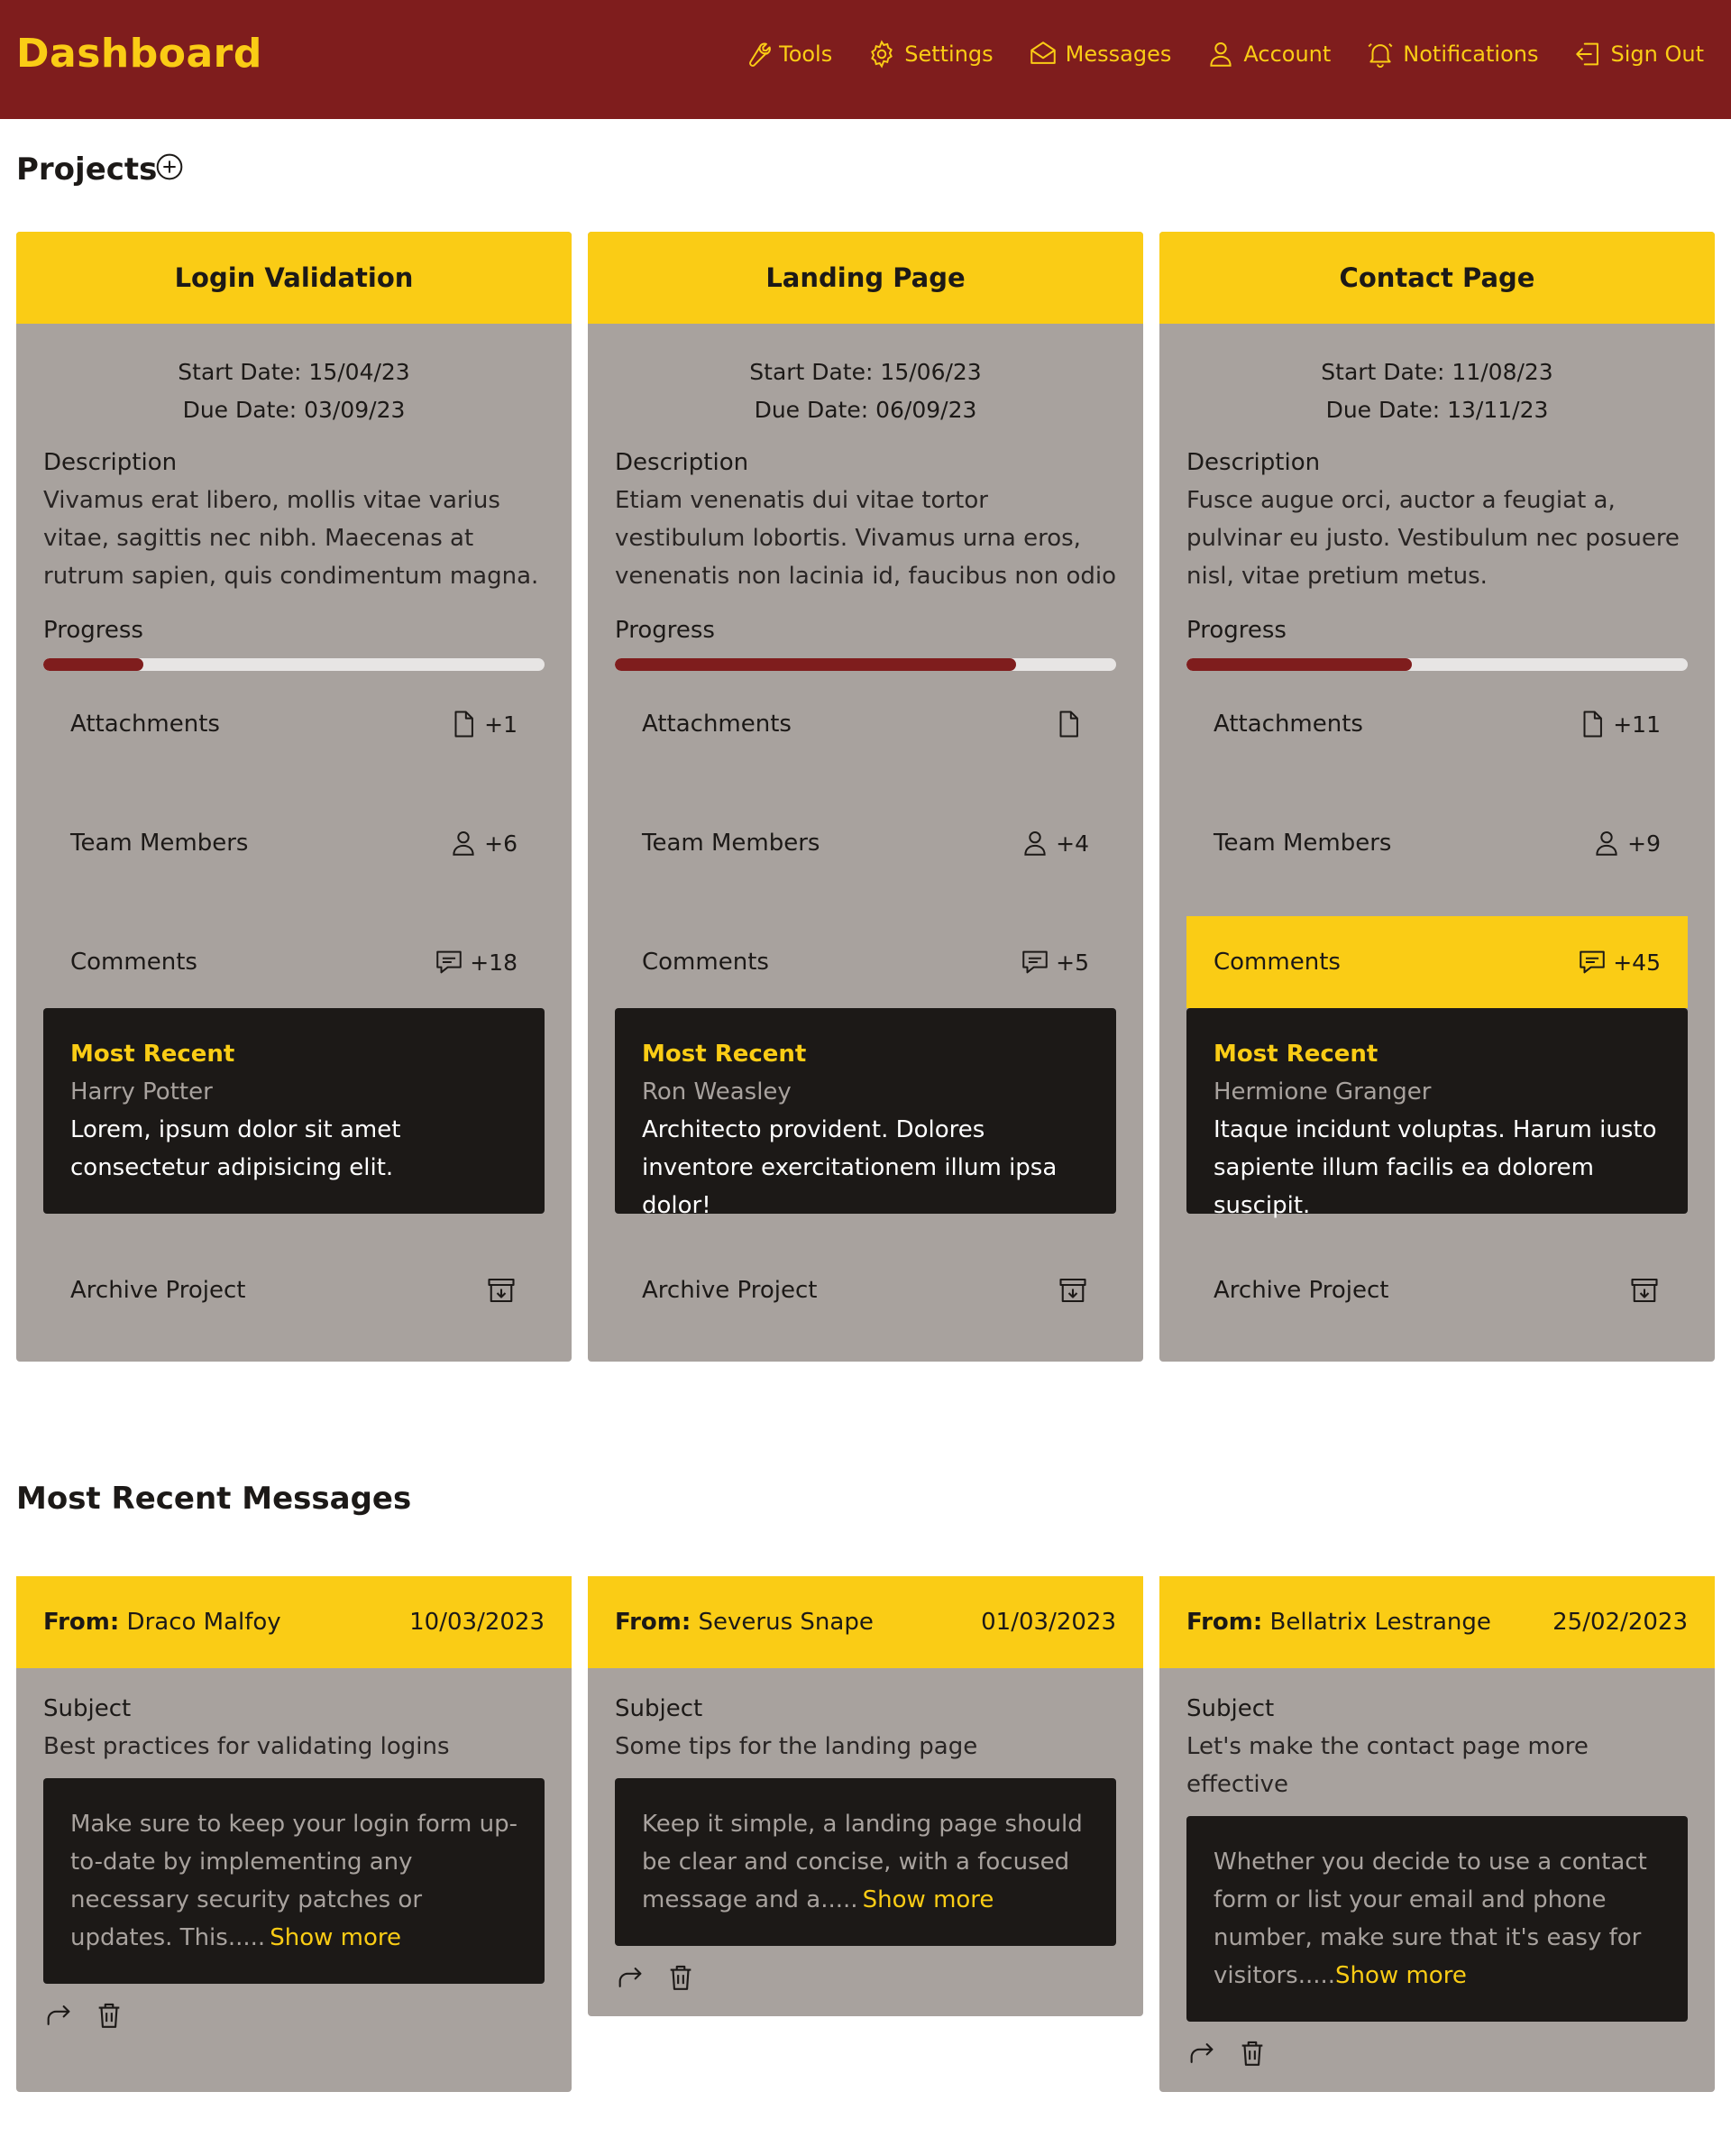  Describe the element at coordinates (294, 1622) in the screenshot. I see `message-header: From: Draco Malfoy 10/03/2023` at that location.